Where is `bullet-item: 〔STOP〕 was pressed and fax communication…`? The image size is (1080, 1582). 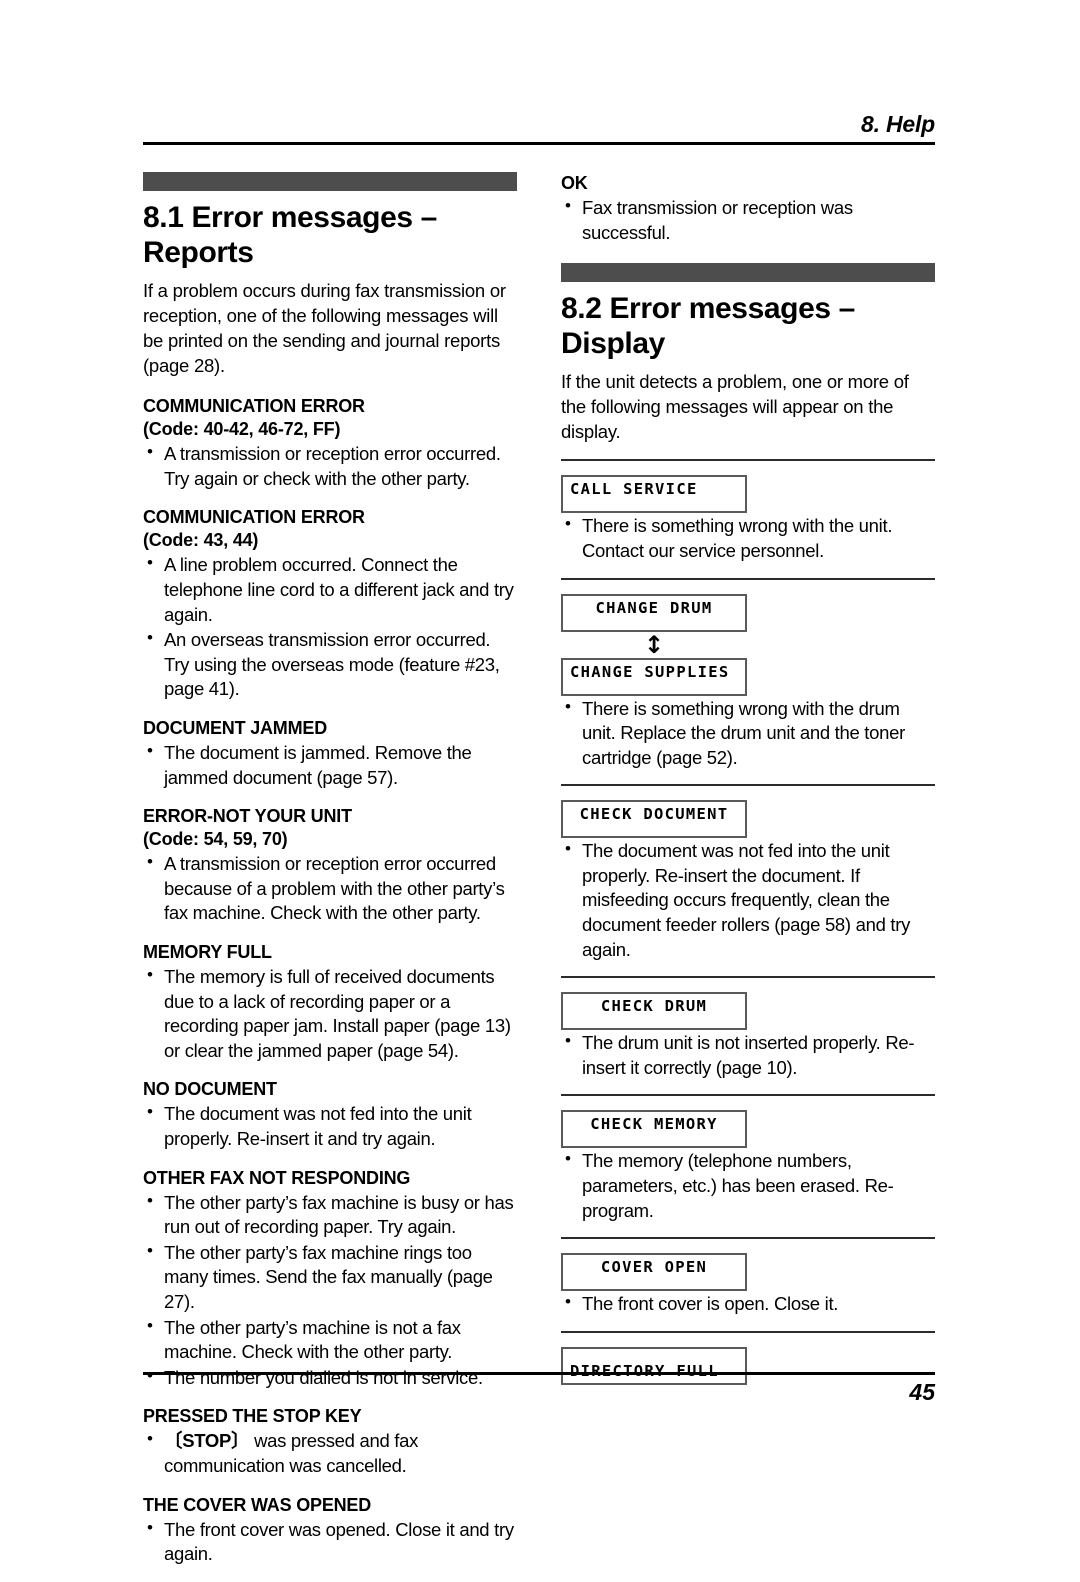
bullet-item: 〔STOP〕 was pressed and fax communication… is located at coordinates (330, 1453).